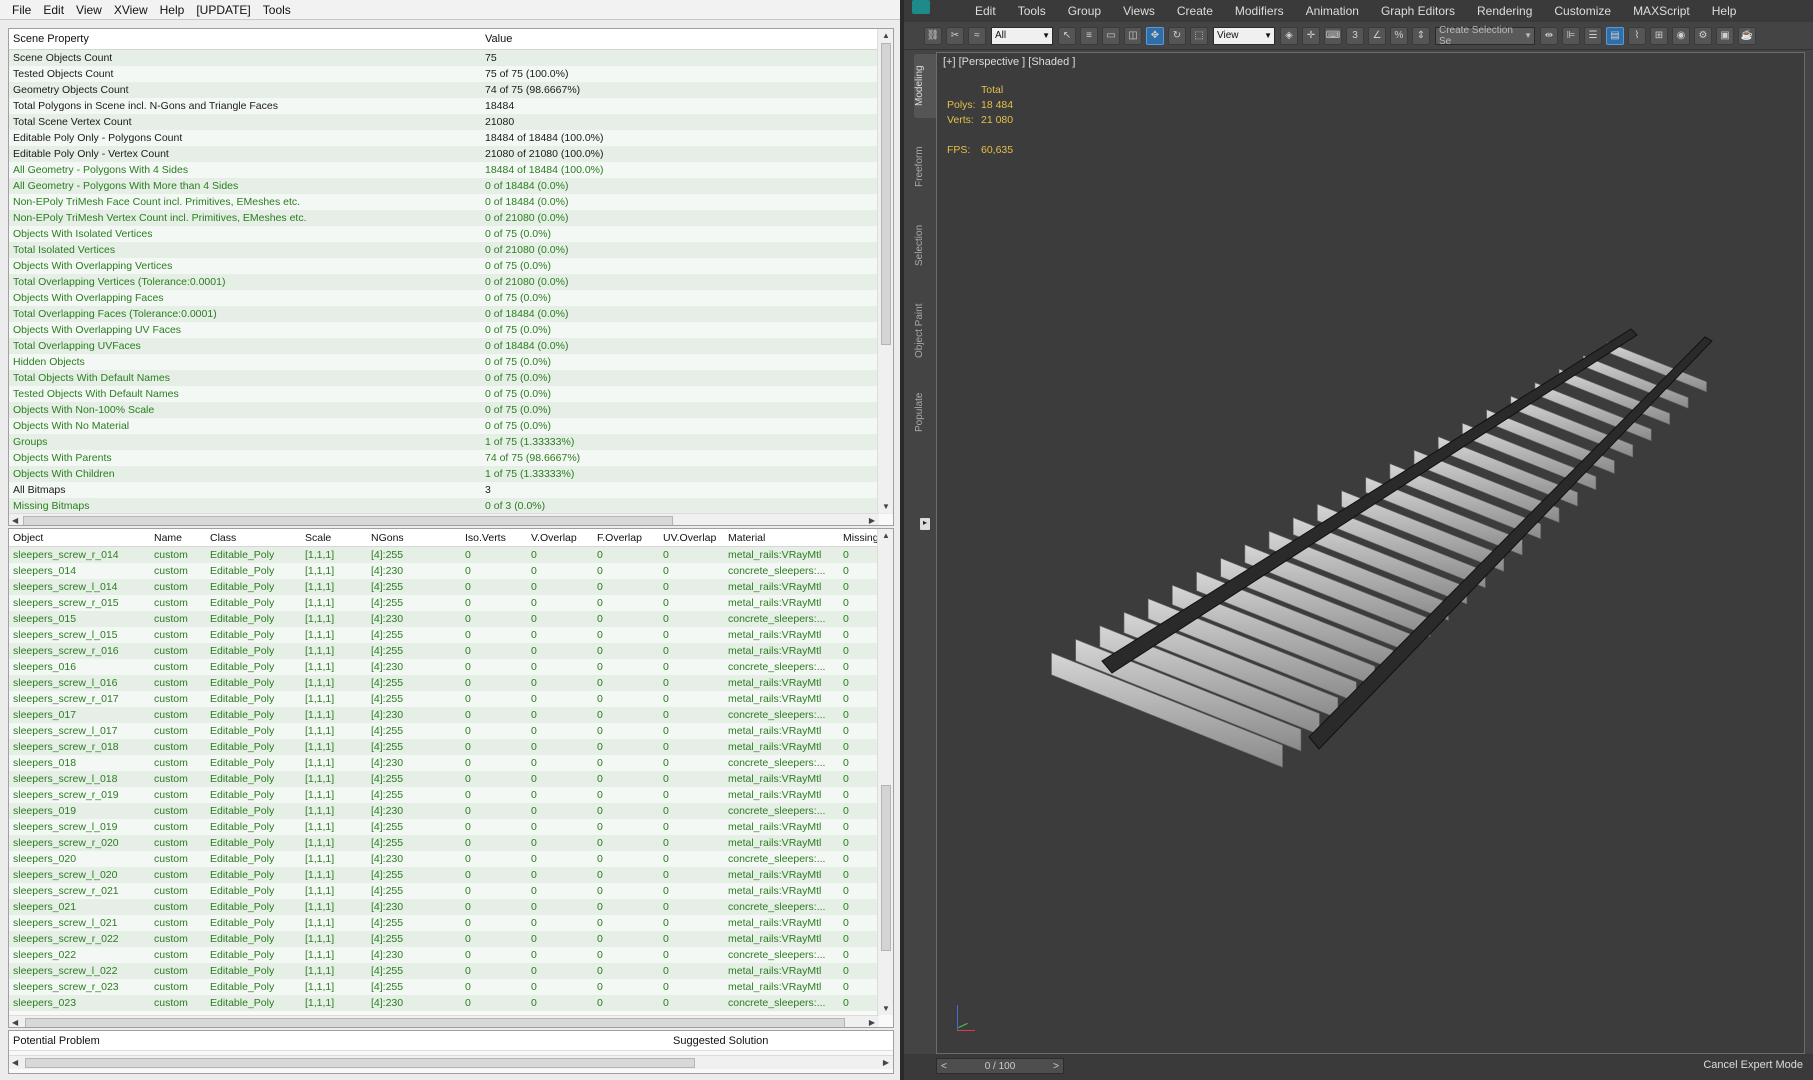 This screenshot has width=1813, height=1080. Describe the element at coordinates (977, 35) in the screenshot. I see `bind-space-warp-icon: ≈` at that location.